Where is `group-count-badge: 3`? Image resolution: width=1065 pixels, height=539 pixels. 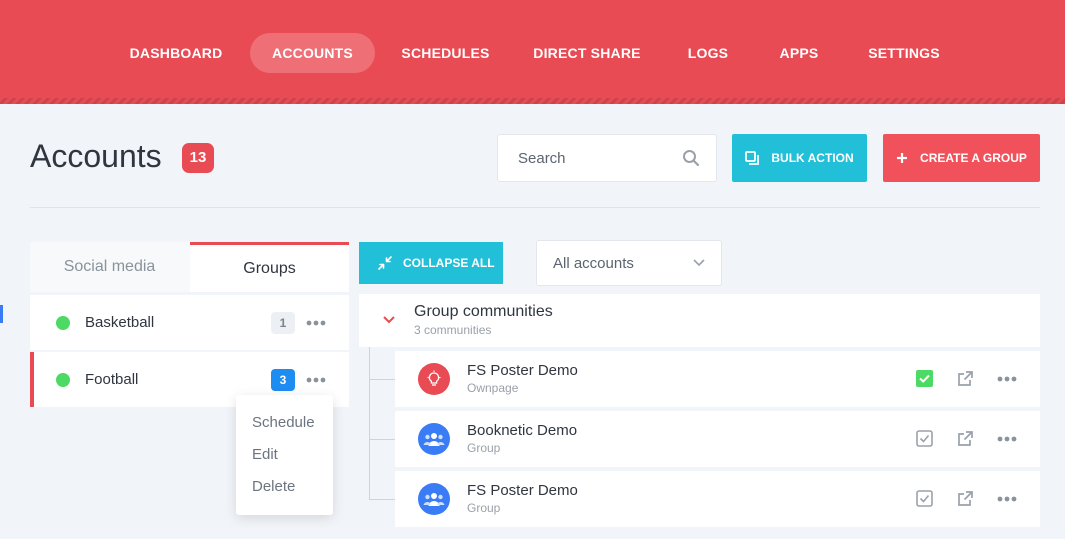 group-count-badge: 3 is located at coordinates (283, 380).